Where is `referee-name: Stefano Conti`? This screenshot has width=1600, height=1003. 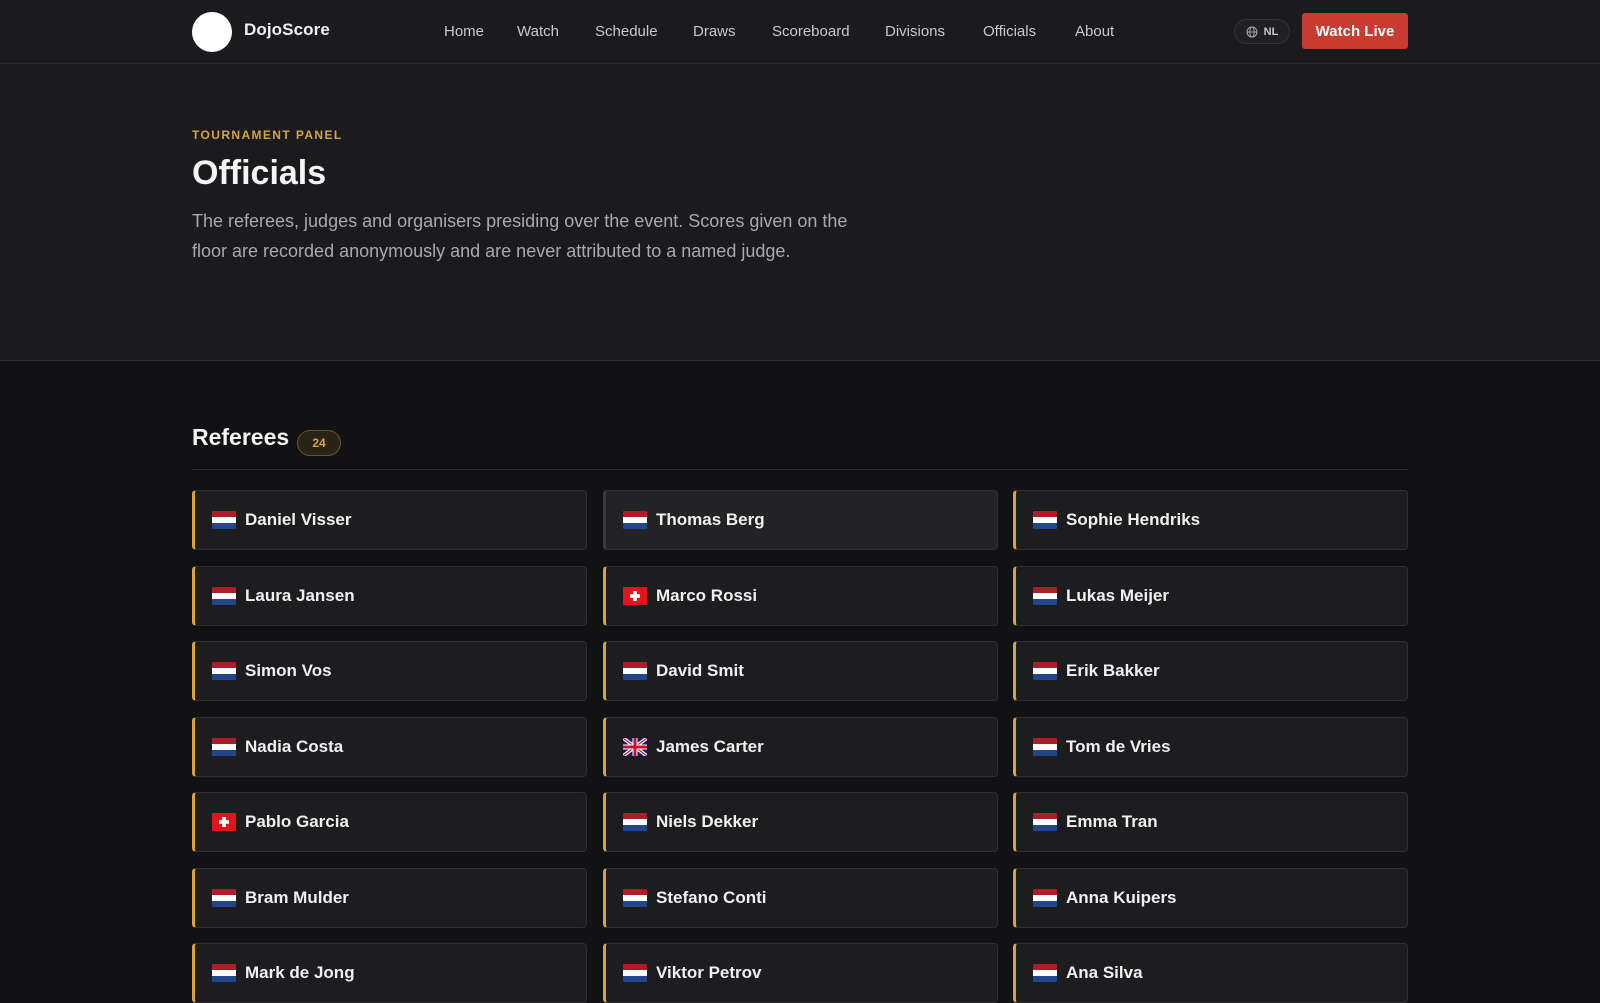
referee-name: Stefano Conti is located at coordinates (711, 897).